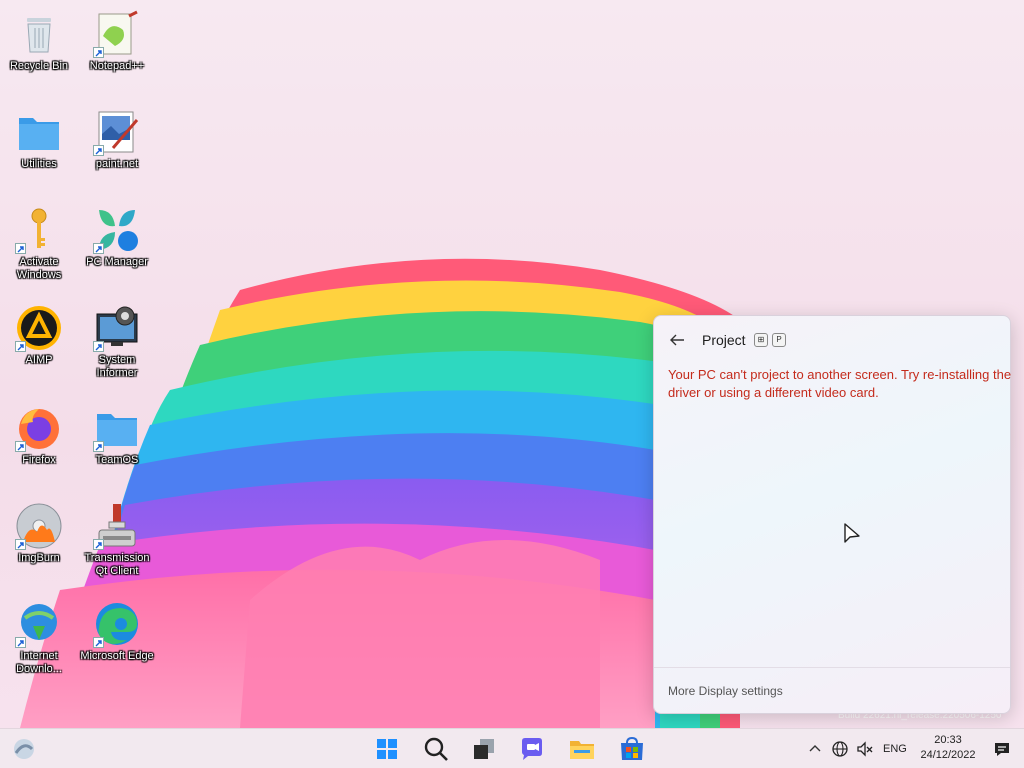 The height and width of the screenshot is (768, 1024). I want to click on network-button, so click(840, 749).